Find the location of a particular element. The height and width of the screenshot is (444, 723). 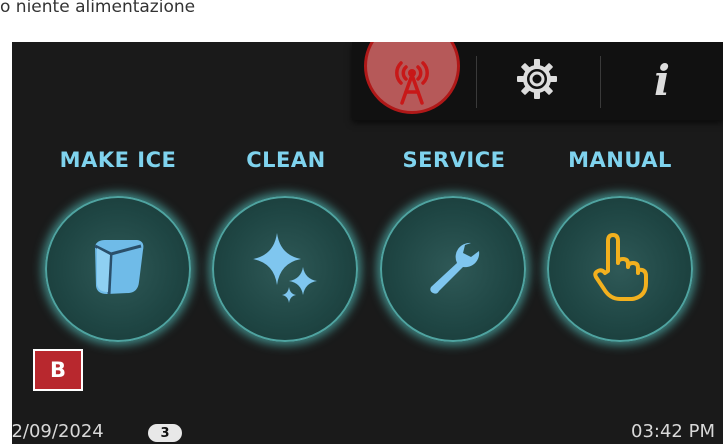

wireless-signal-alert-icon is located at coordinates (412, 81).